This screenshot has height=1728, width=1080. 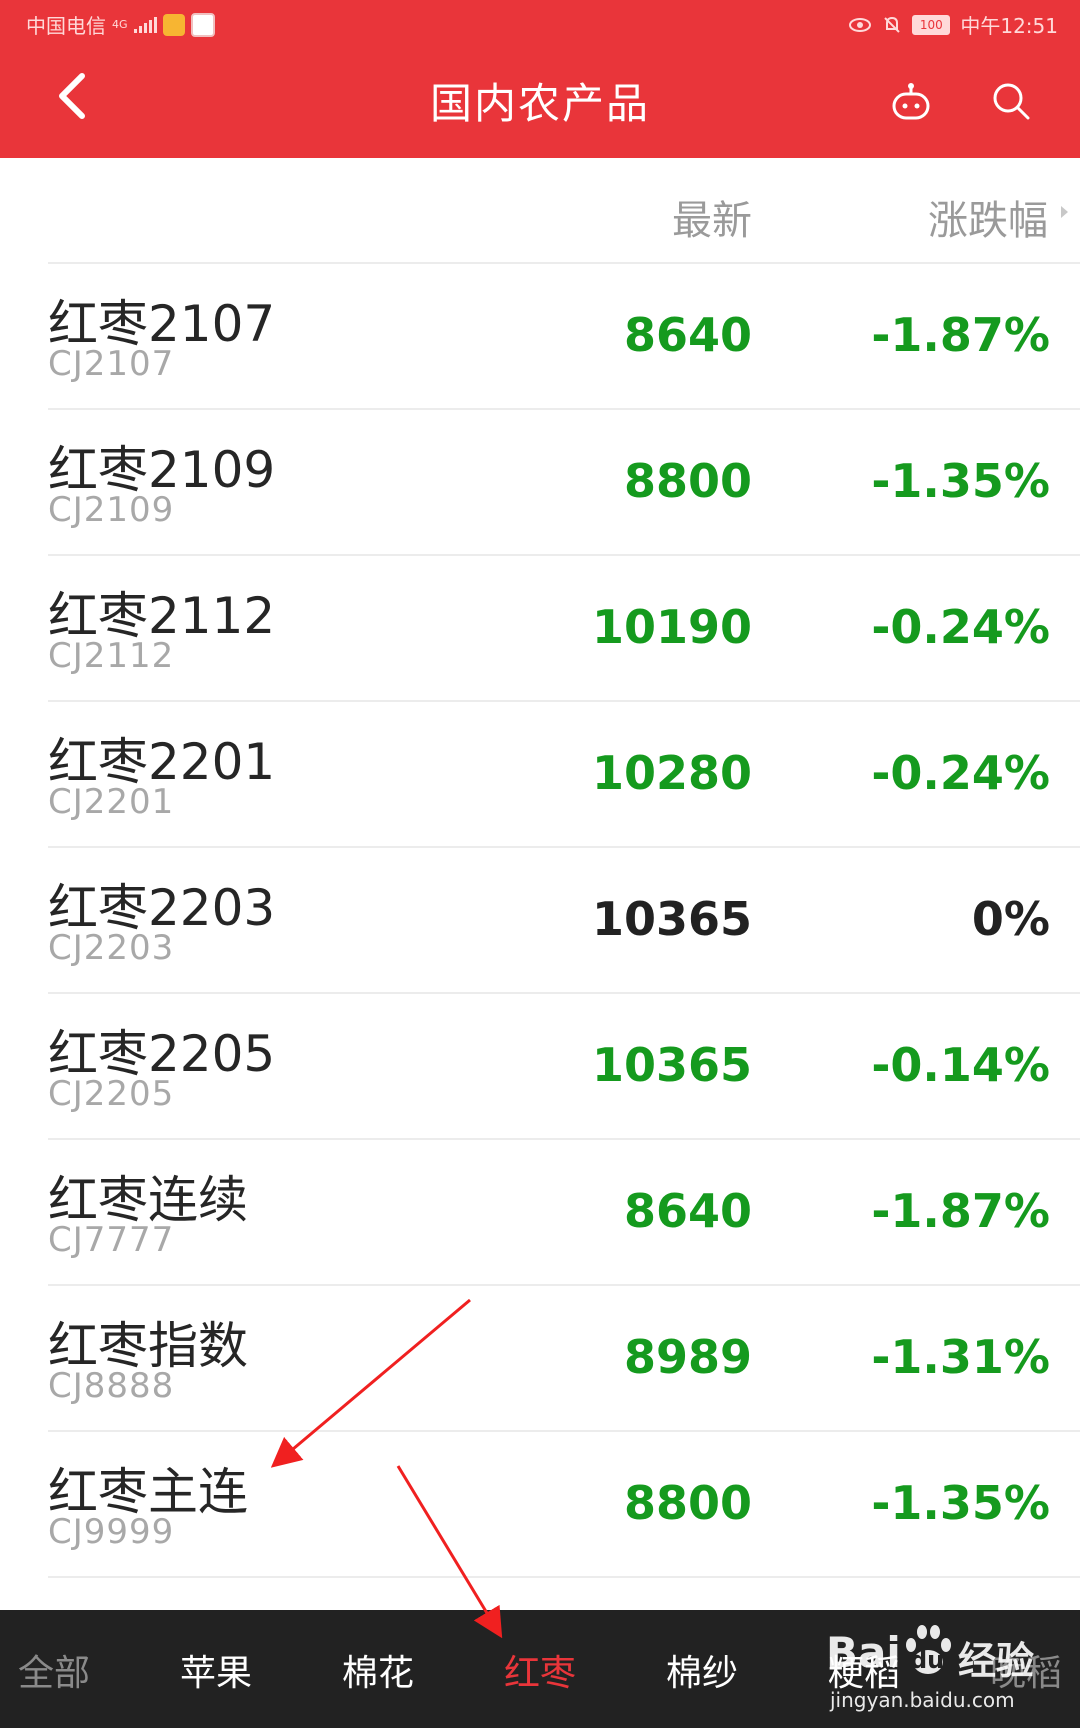 What do you see at coordinates (540, 210) in the screenshot?
I see `column-header: 最新 涨跌幅` at bounding box center [540, 210].